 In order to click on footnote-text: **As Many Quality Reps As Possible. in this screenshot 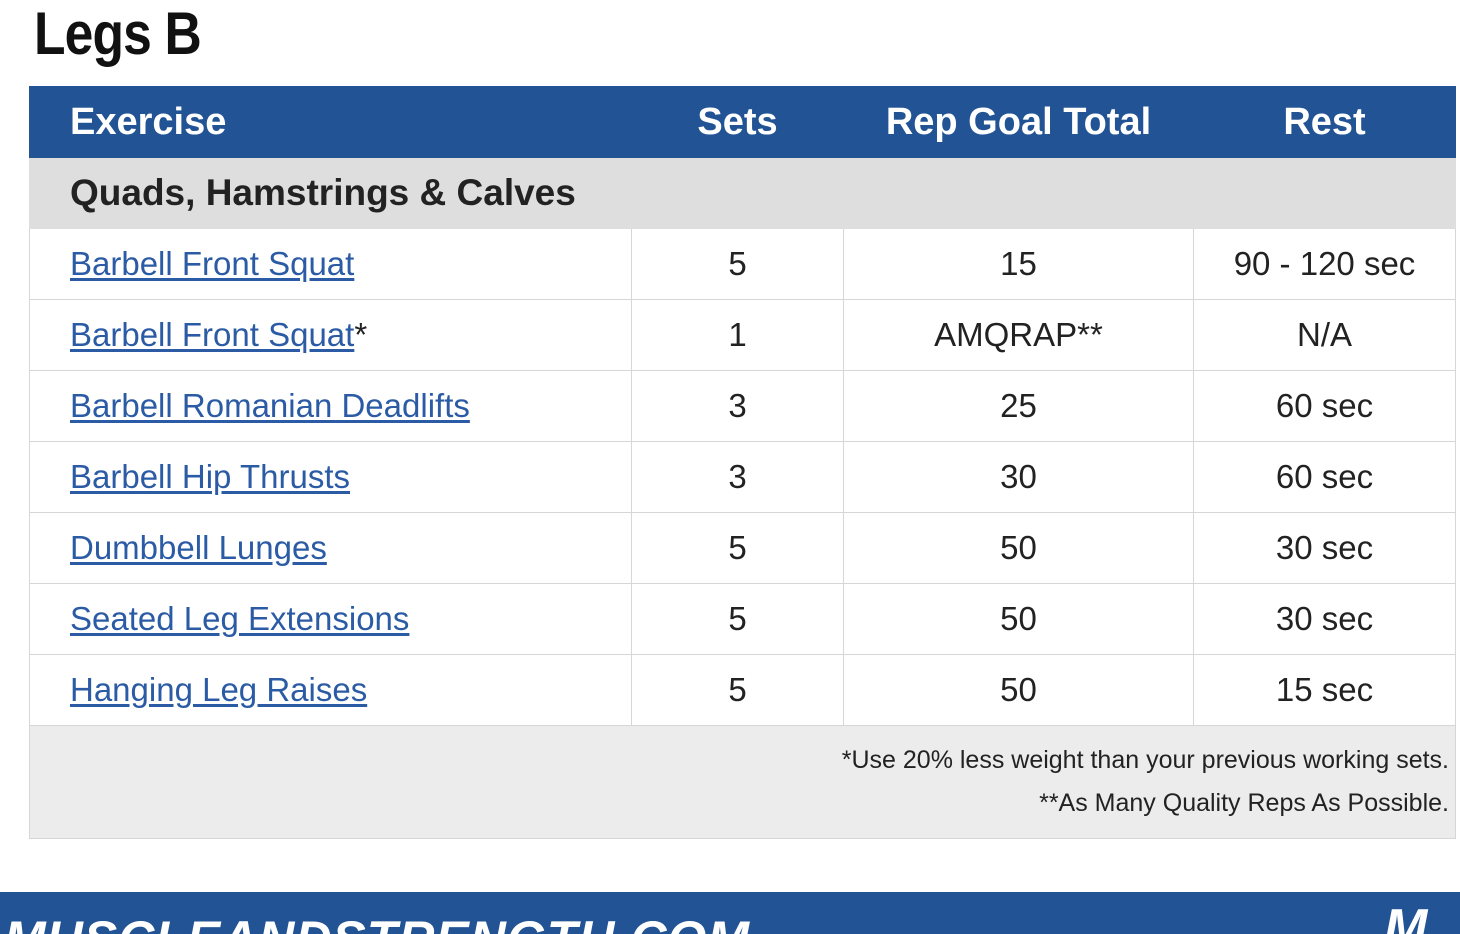, I will do `click(1244, 803)`.